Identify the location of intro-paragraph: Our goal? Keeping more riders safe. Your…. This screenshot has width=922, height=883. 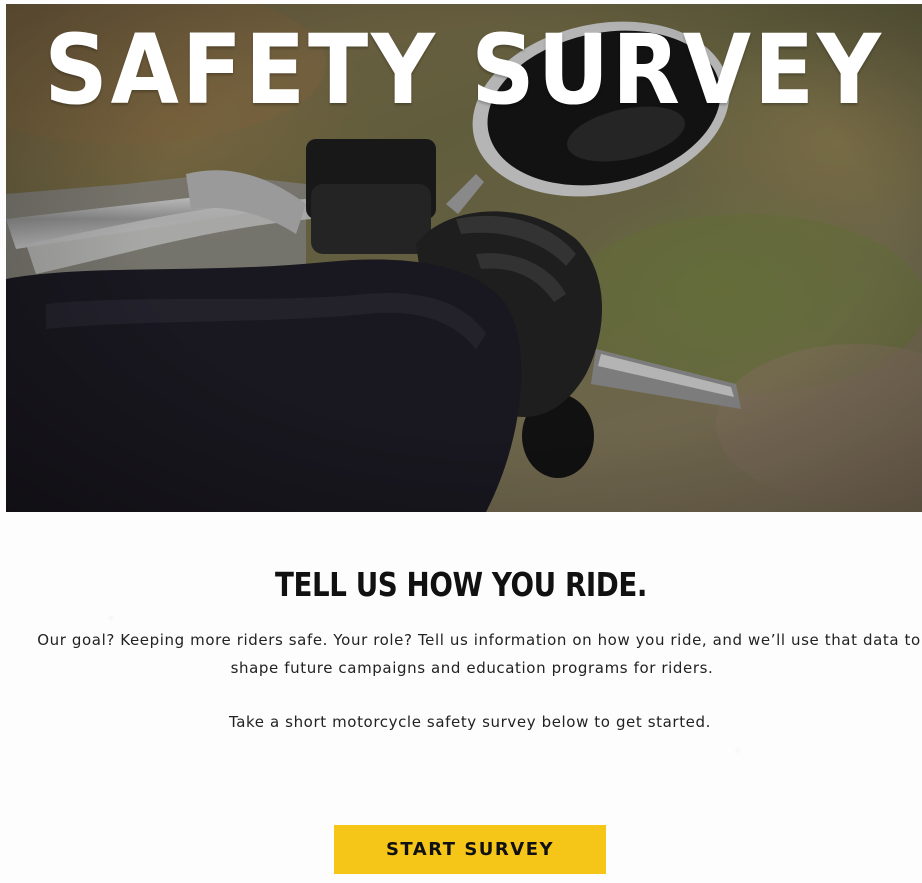
(468, 654).